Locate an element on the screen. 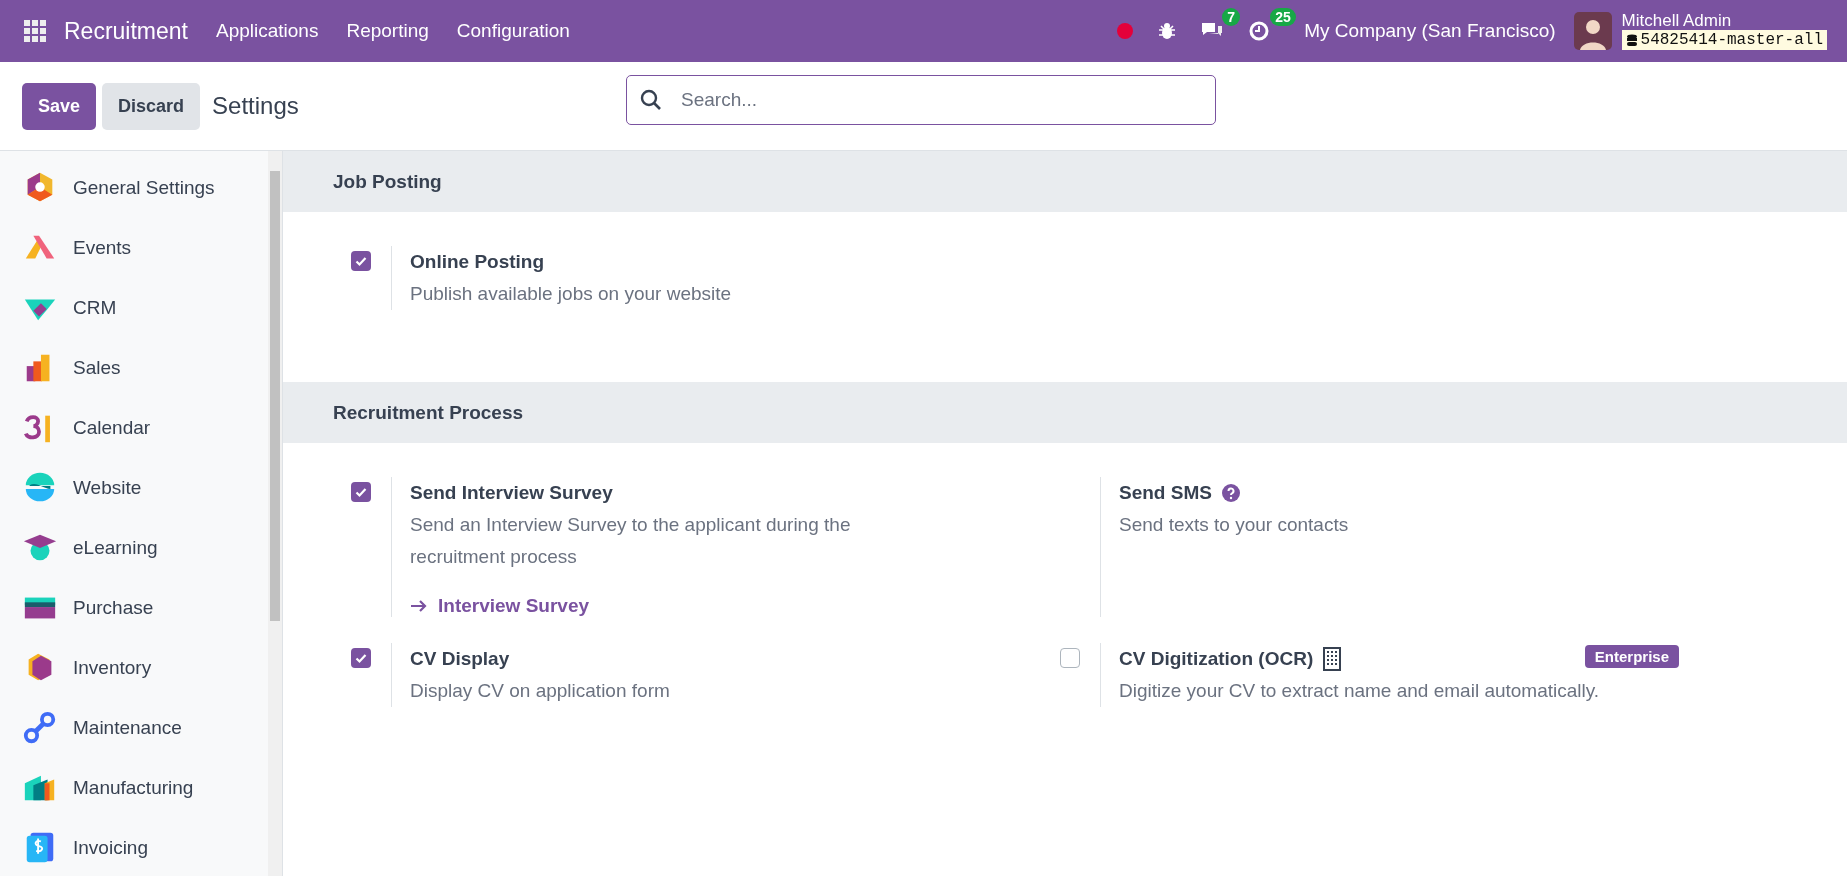 Image resolution: width=1847 pixels, height=876 pixels. enterprise-badge: Enterprise is located at coordinates (1631, 656).